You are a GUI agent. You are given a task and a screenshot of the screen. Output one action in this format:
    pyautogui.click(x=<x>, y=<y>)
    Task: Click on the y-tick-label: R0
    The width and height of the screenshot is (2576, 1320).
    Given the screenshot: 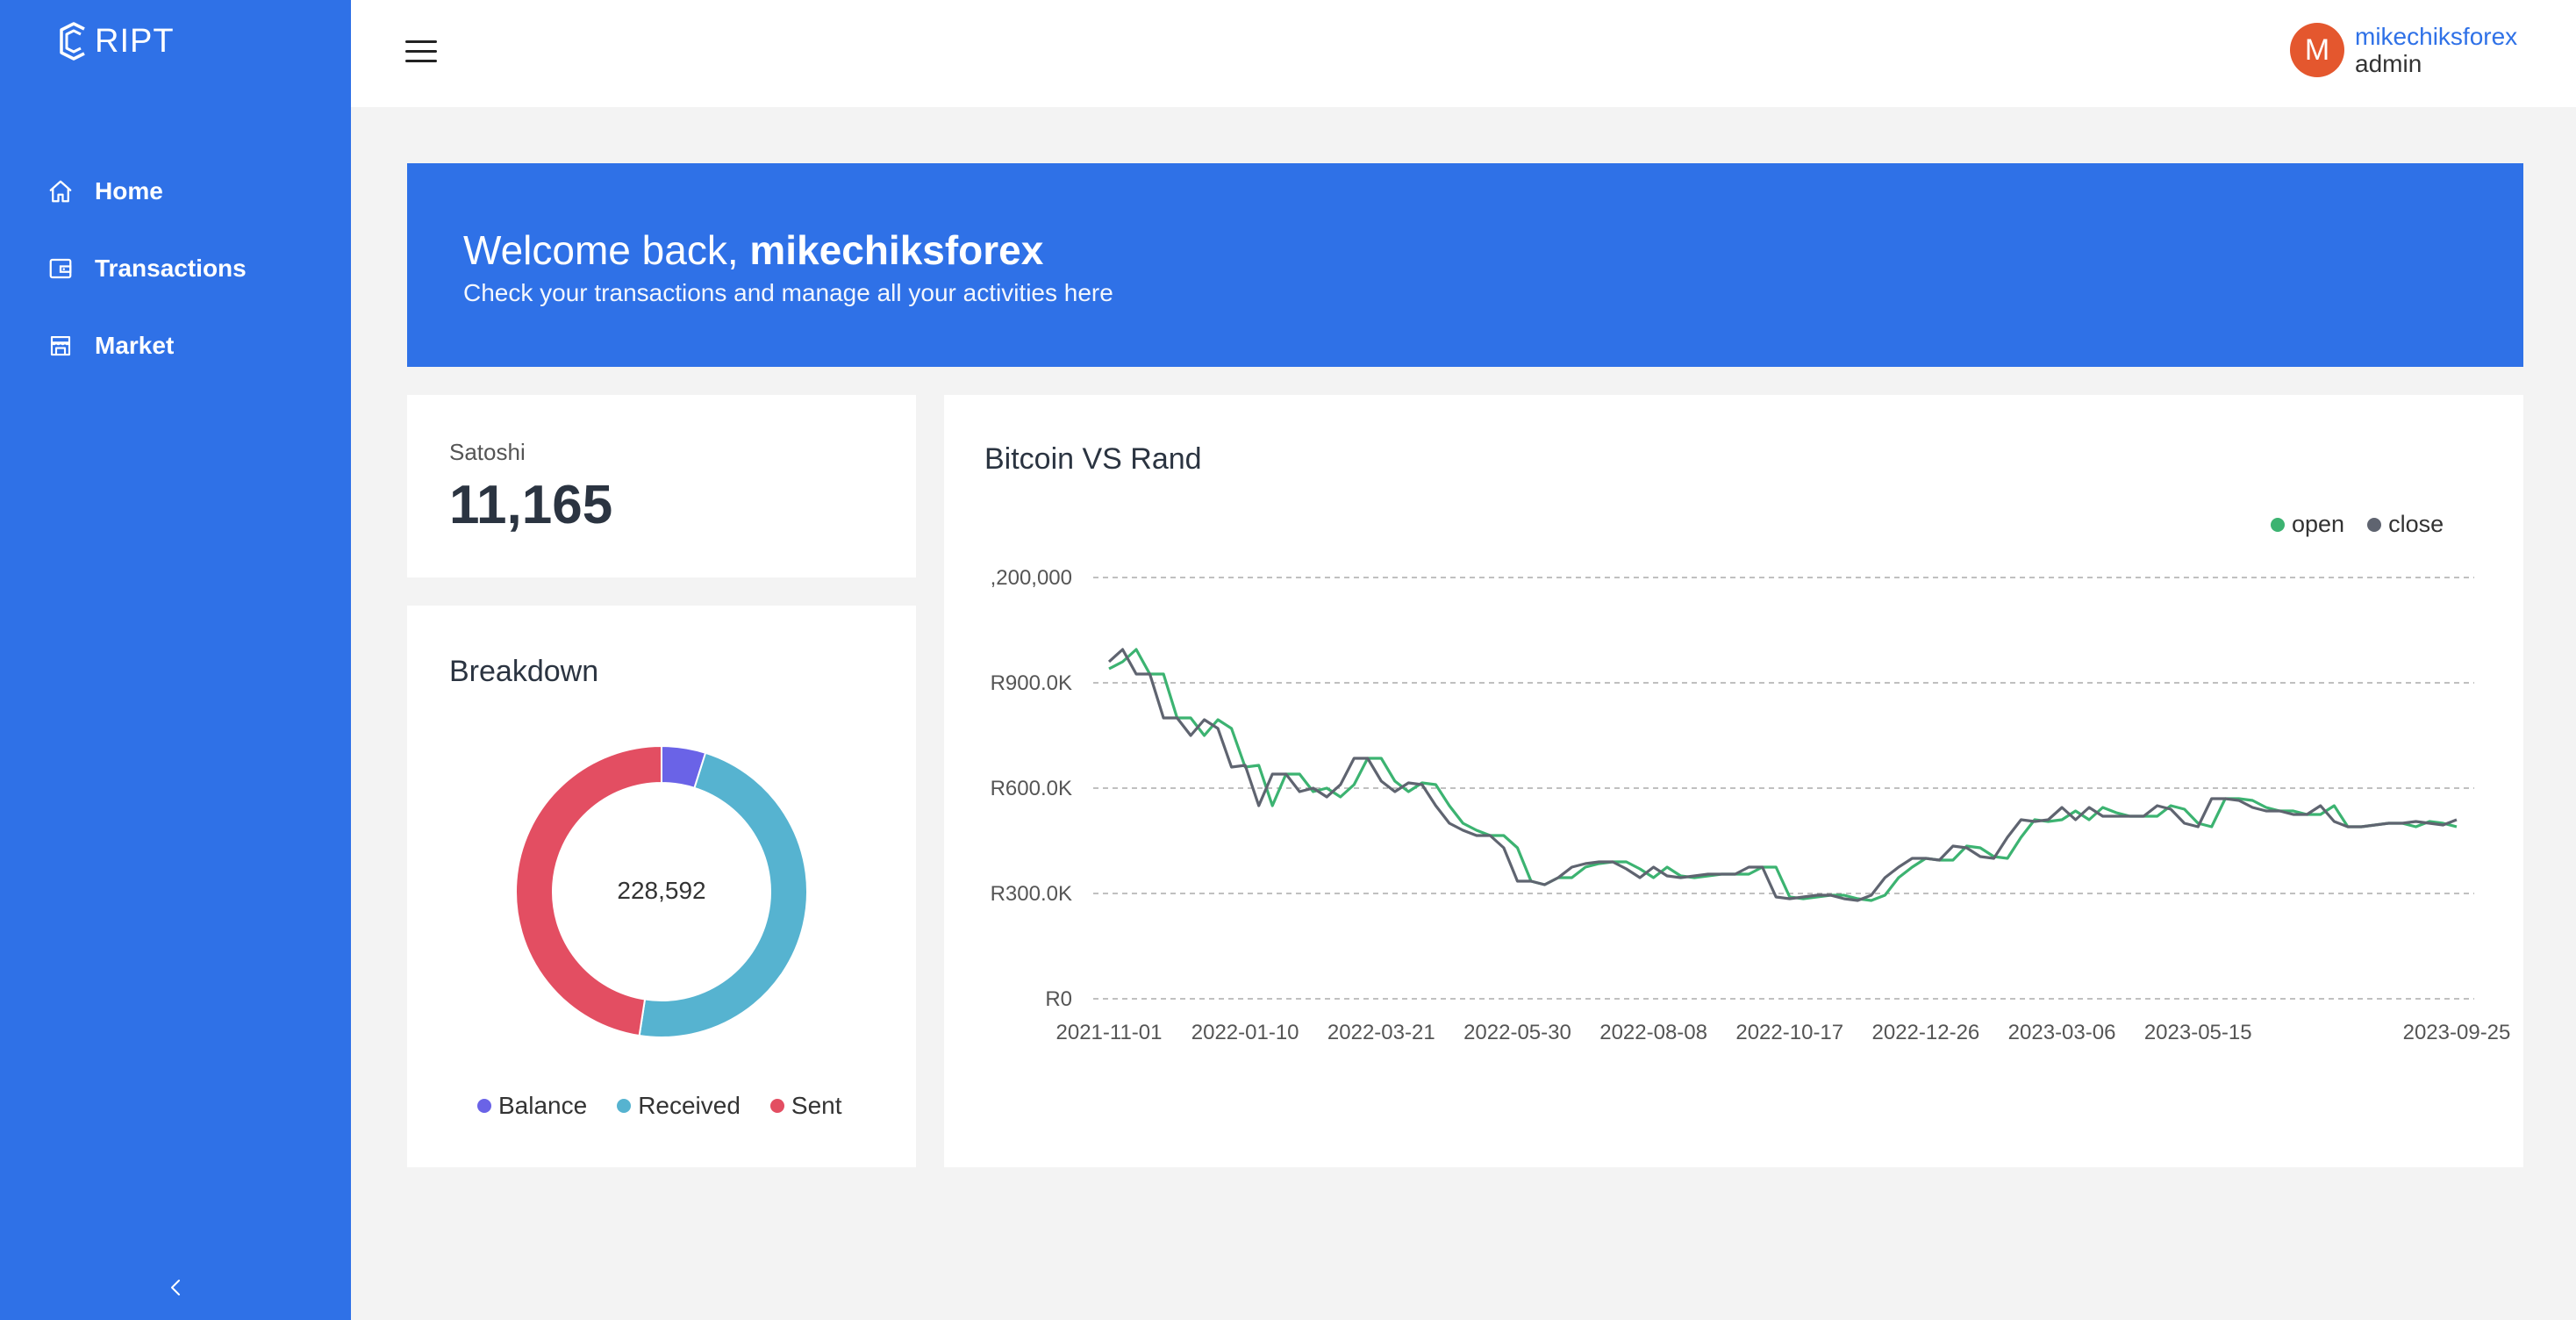 What is the action you would take?
    pyautogui.click(x=1058, y=999)
    